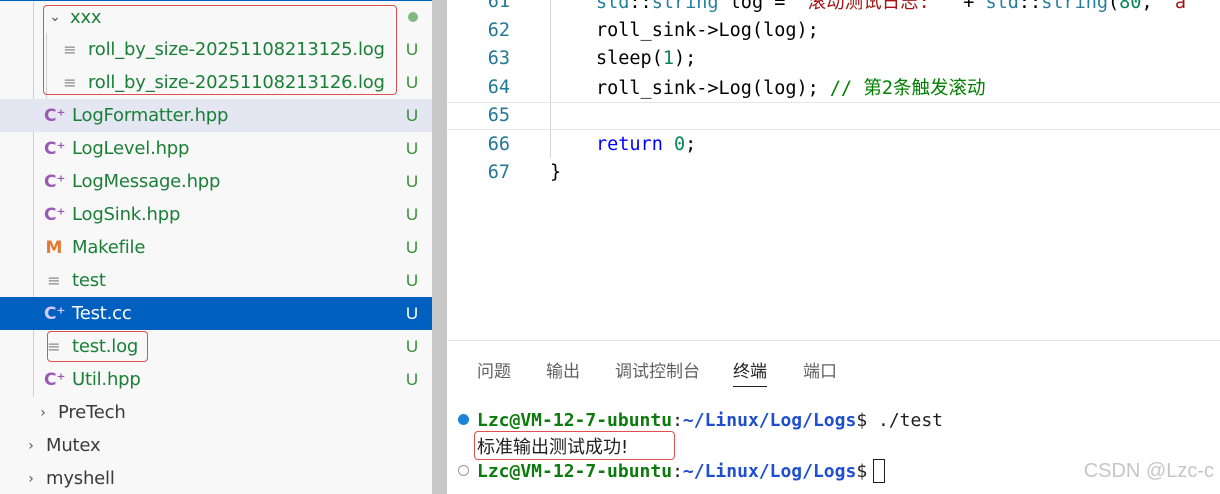  Describe the element at coordinates (126, 214) in the screenshot. I see `file-label: LogSink.hpp` at that location.